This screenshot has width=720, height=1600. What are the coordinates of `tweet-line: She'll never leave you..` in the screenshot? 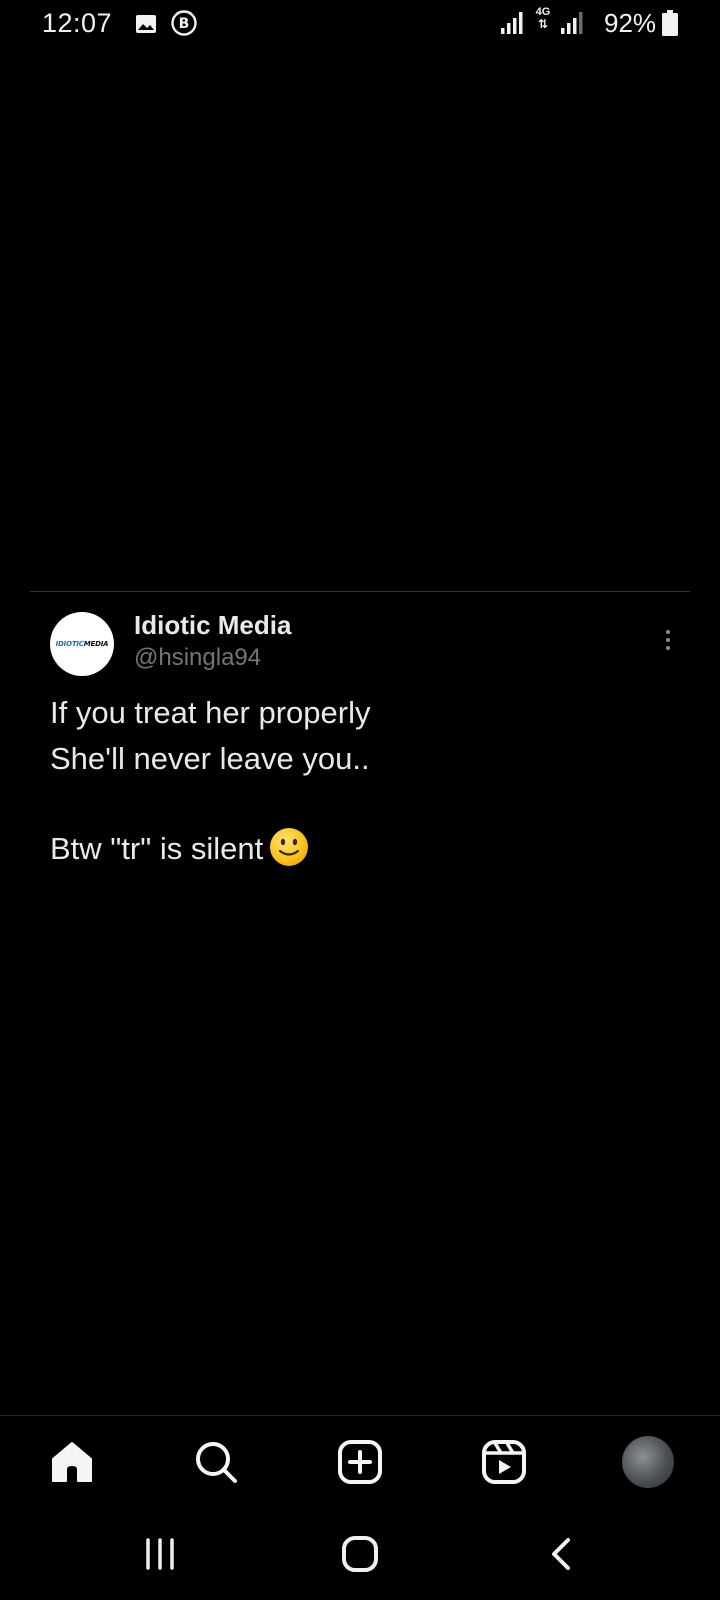 It's located at (210, 758).